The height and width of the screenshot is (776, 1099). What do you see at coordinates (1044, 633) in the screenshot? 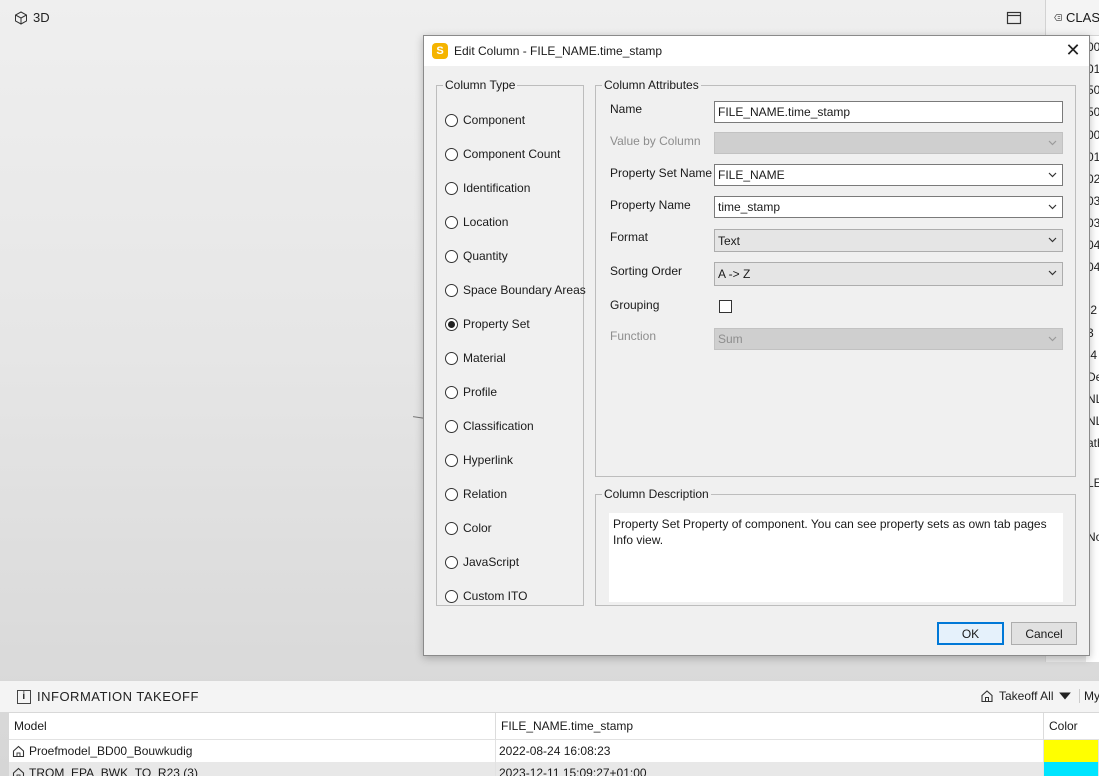
I see `cancel-button: Cancel` at bounding box center [1044, 633].